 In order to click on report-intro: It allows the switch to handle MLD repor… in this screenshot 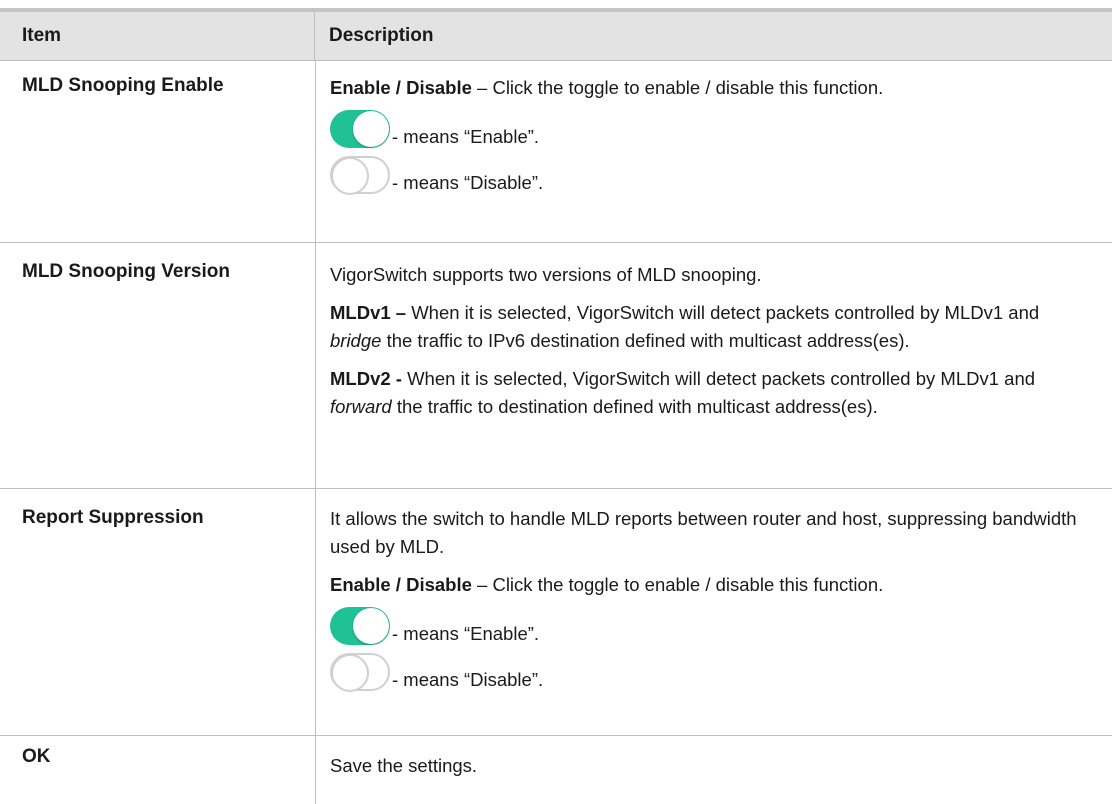, I will do `click(703, 532)`.